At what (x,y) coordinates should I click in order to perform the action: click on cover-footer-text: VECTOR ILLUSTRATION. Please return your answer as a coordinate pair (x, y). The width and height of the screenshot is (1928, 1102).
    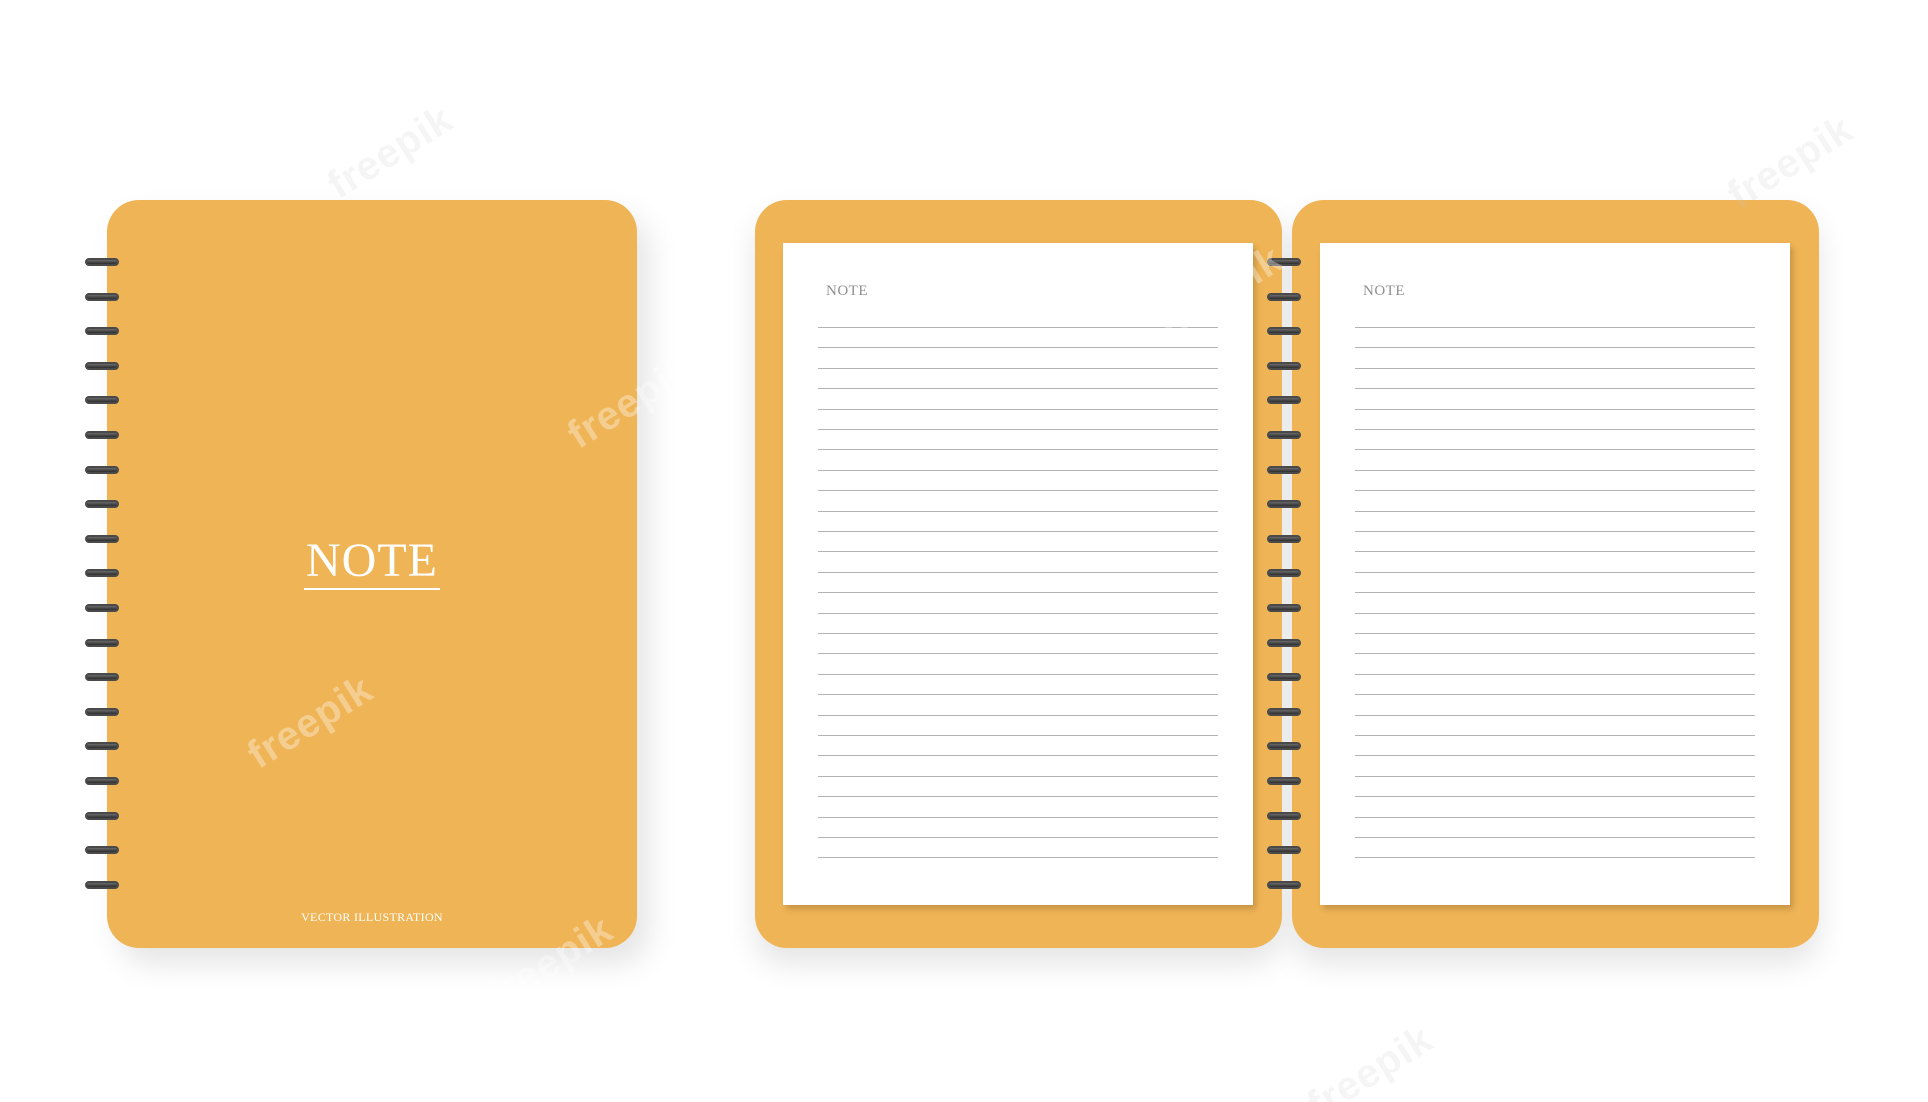
    Looking at the image, I should click on (372, 917).